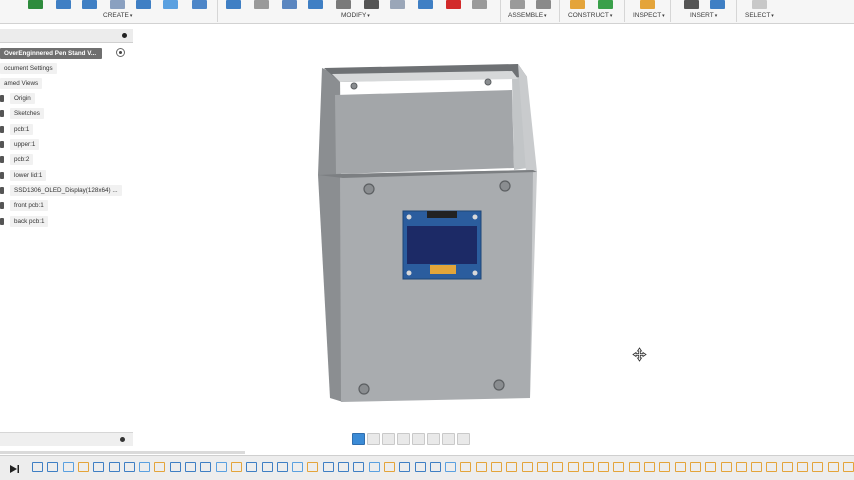  I want to click on shell-icon, so click(315, 4).